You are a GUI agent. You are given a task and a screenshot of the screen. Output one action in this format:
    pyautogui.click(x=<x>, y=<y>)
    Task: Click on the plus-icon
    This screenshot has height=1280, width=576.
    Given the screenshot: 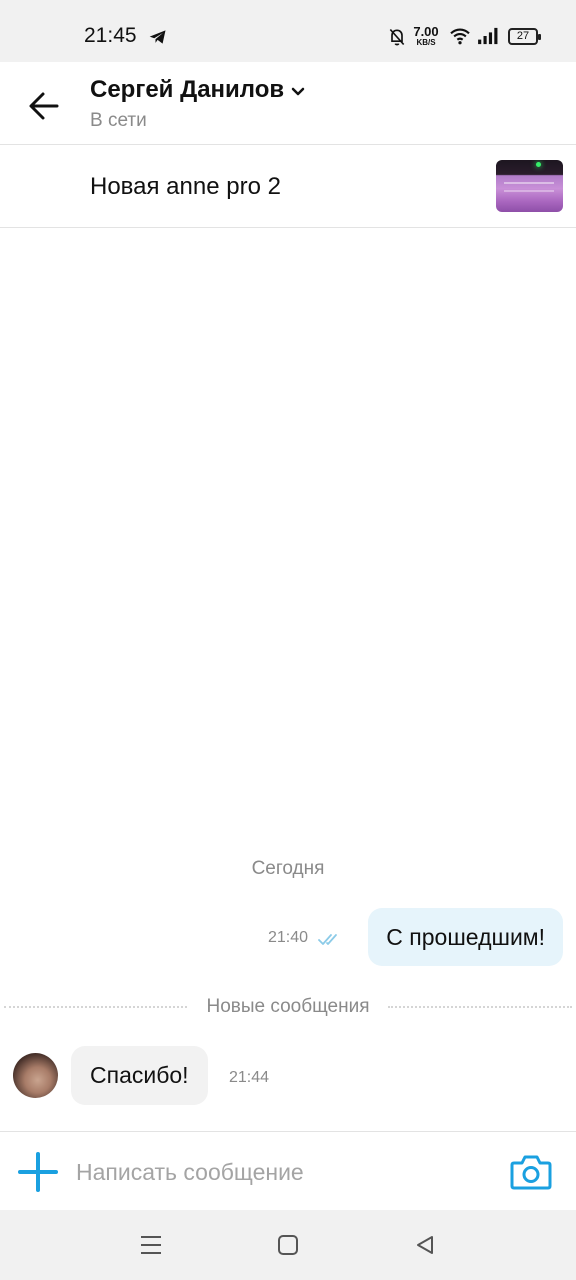 What is the action you would take?
    pyautogui.click(x=38, y=1172)
    